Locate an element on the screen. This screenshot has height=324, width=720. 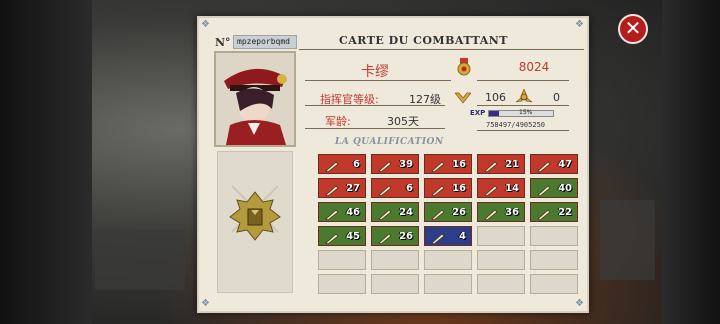
qualification-slot: 14 is located at coordinates (501, 188).